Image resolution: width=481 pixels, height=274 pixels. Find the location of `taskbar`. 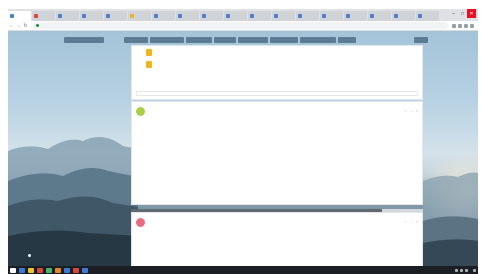

taskbar is located at coordinates (243, 270).